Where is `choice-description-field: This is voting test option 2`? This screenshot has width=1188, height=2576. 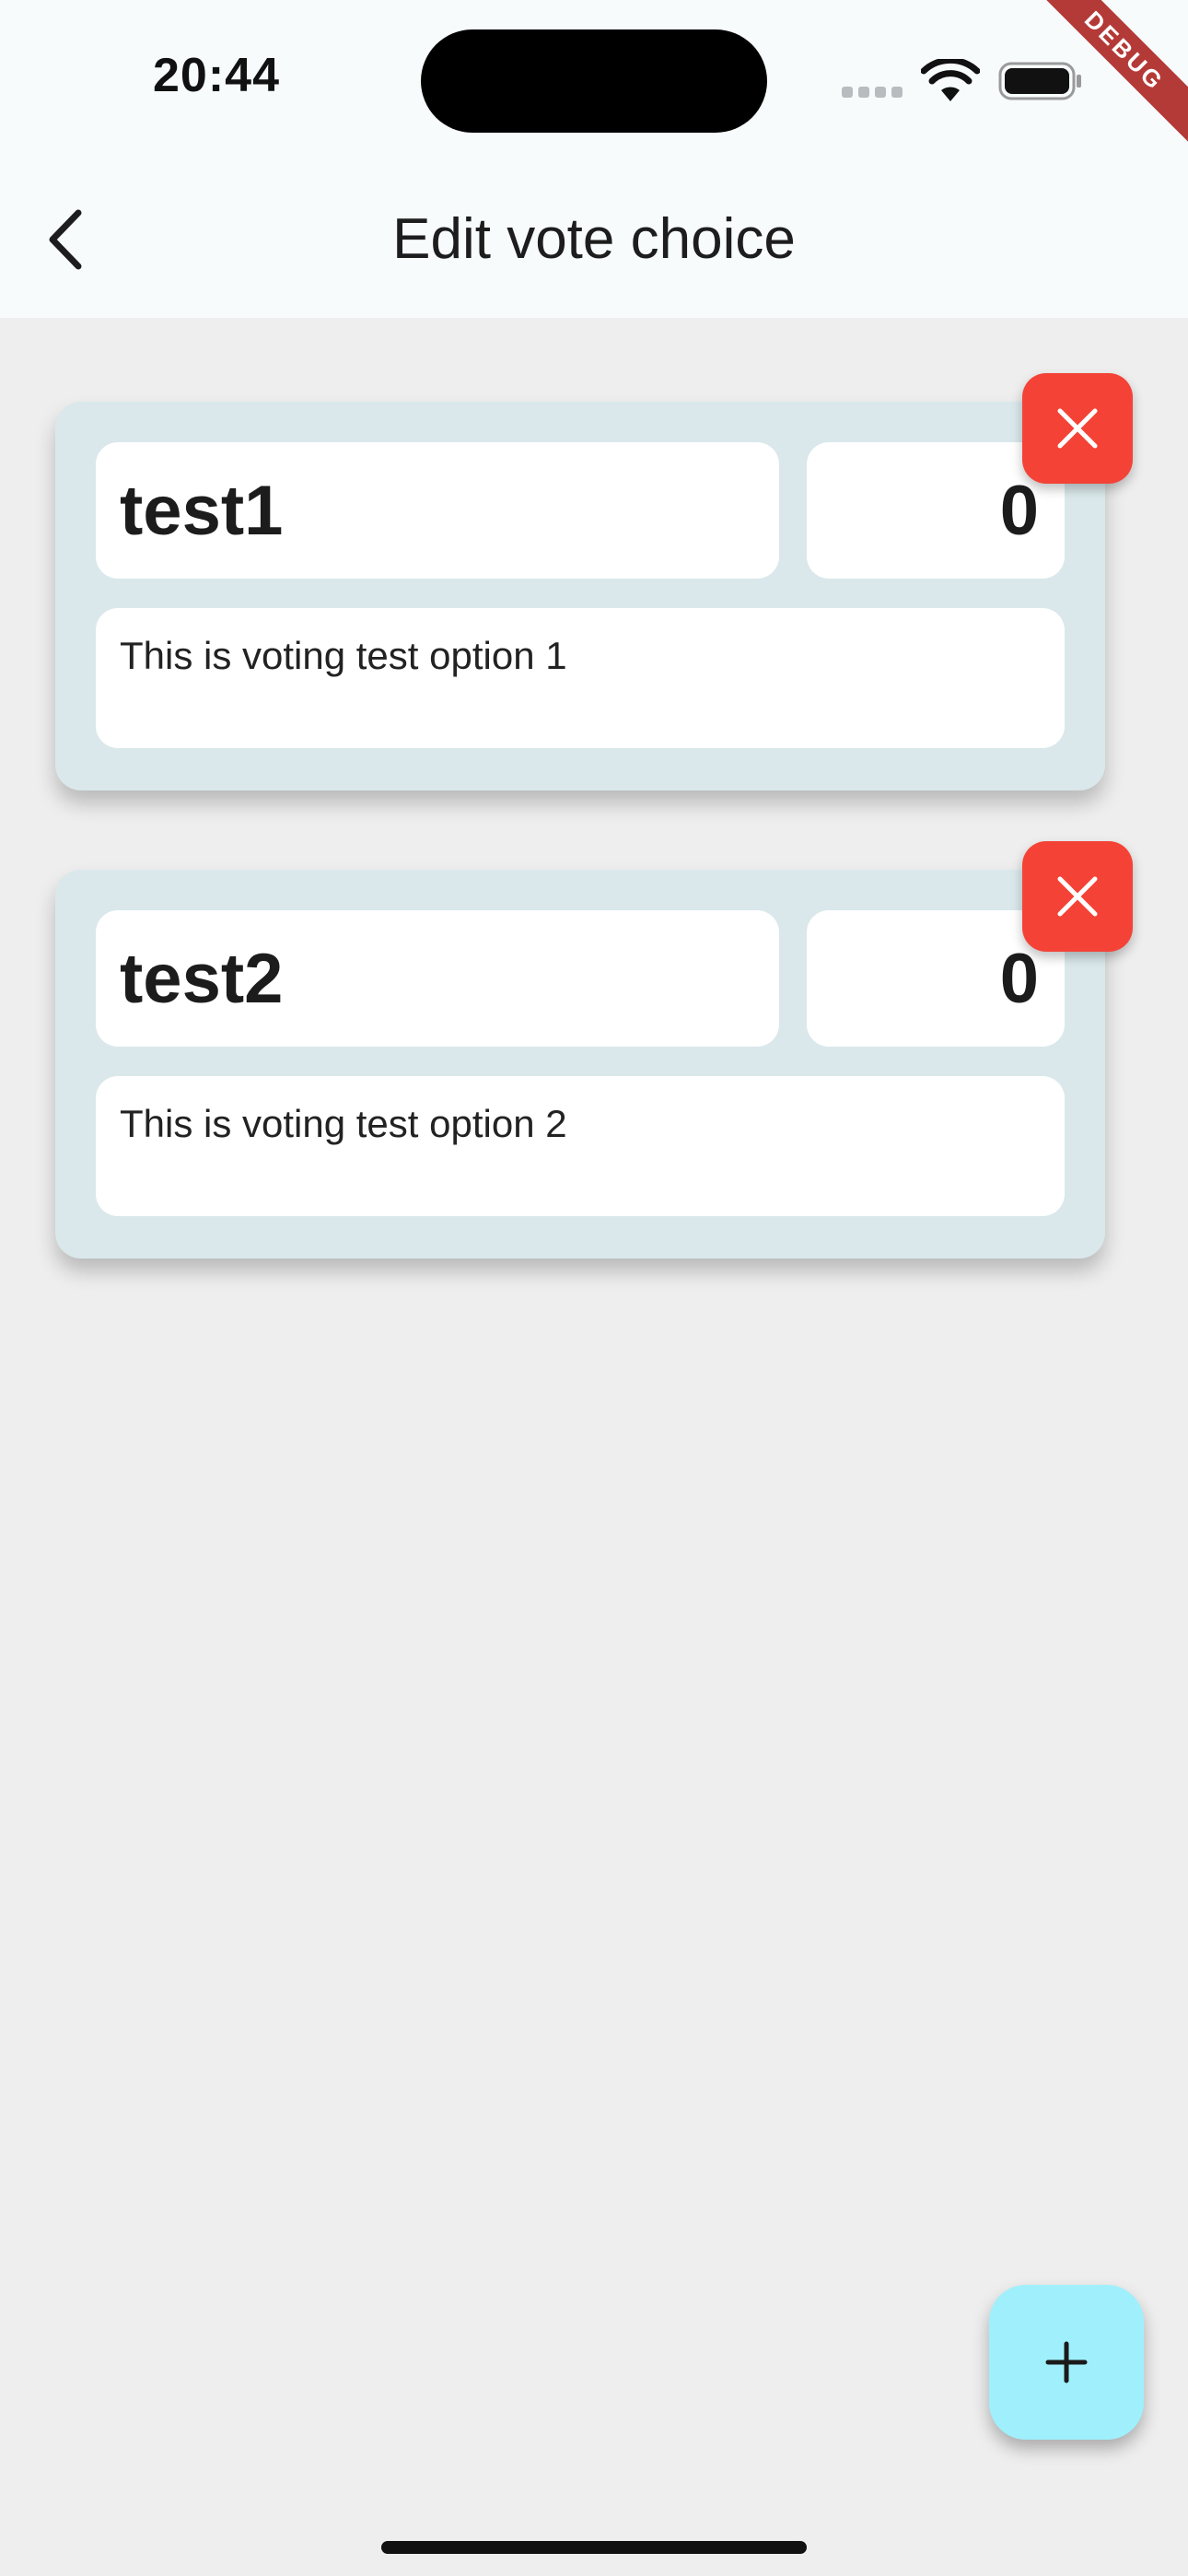
choice-description-field: This is voting test option 2 is located at coordinates (580, 1146).